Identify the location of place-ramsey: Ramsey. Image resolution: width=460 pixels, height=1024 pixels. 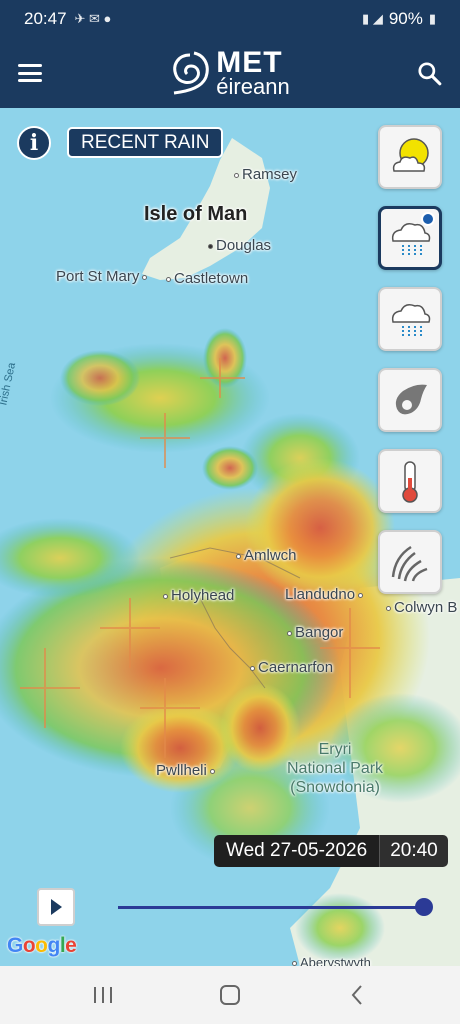
(265, 174).